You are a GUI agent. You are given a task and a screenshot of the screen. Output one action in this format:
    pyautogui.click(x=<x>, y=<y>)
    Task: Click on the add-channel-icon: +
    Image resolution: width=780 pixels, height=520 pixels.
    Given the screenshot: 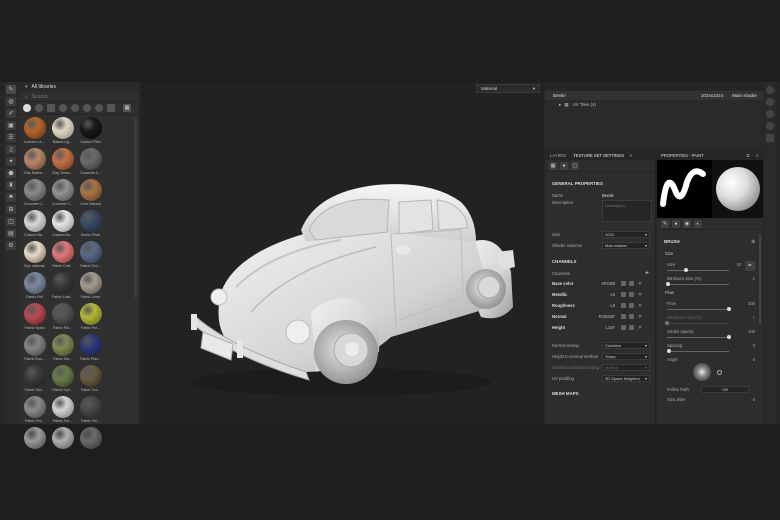 What is the action you would take?
    pyautogui.click(x=628, y=273)
    